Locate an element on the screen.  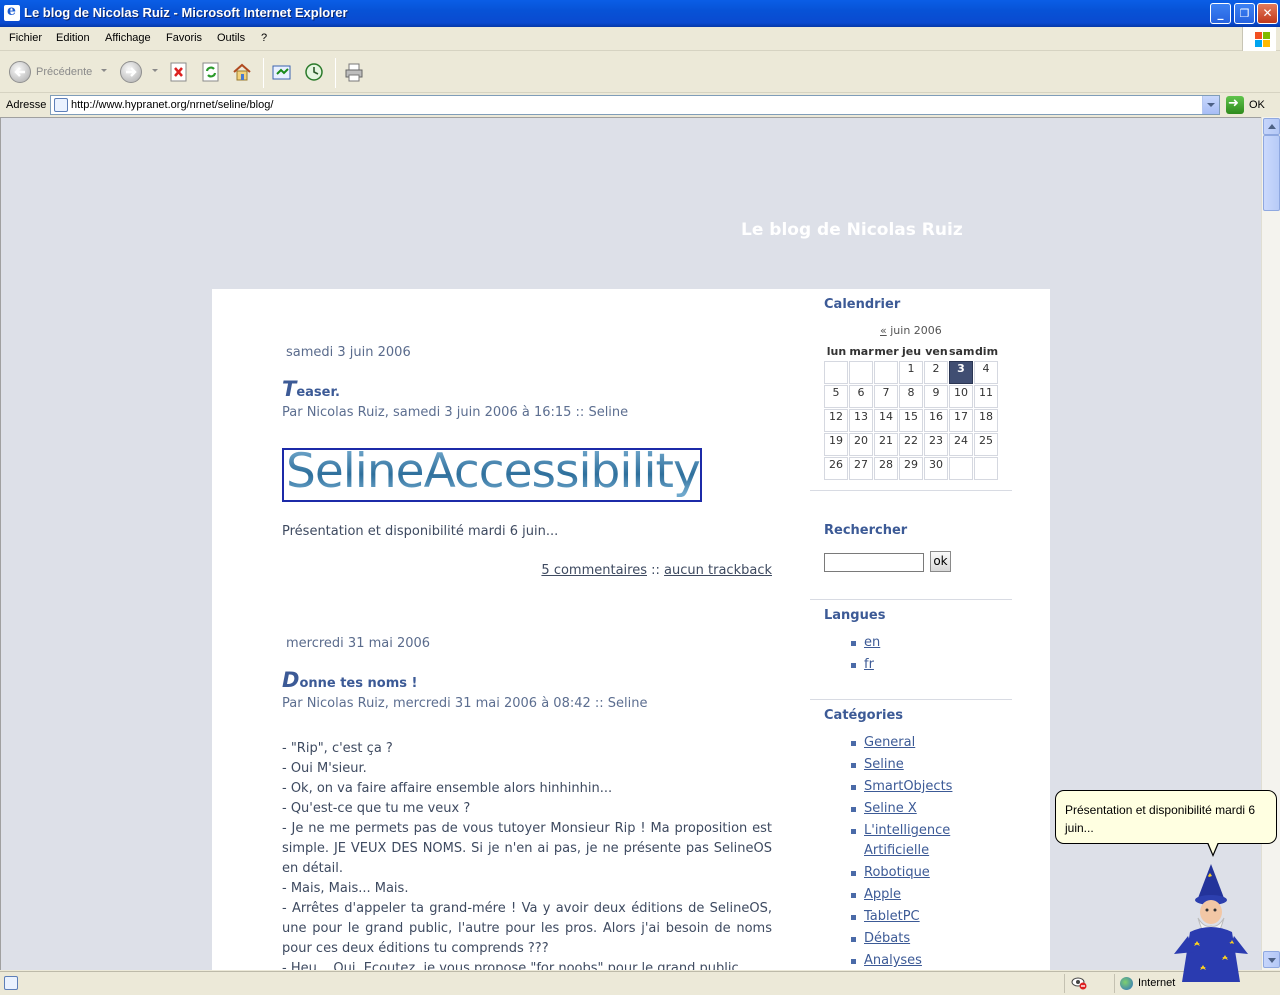
forward-arrow-icon is located at coordinates (131, 72).